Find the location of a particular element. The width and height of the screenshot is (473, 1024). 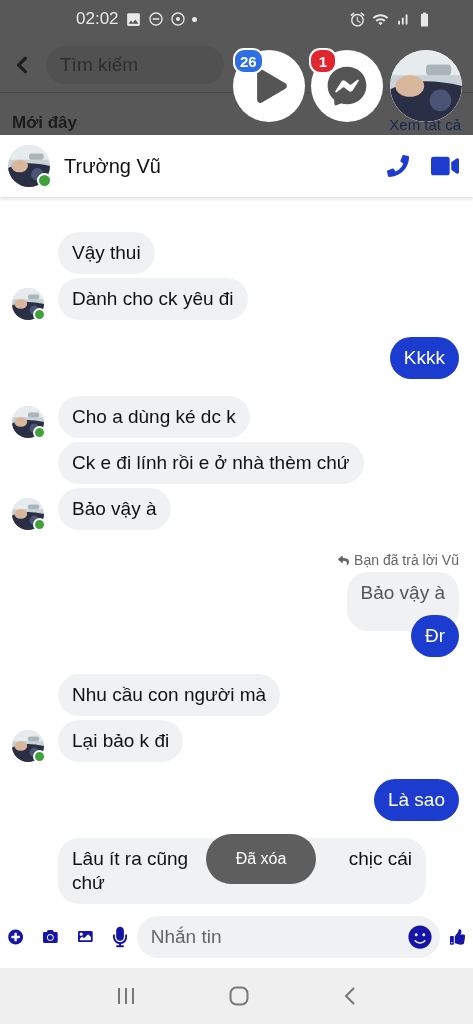

messenger-icon is located at coordinates (347, 86).